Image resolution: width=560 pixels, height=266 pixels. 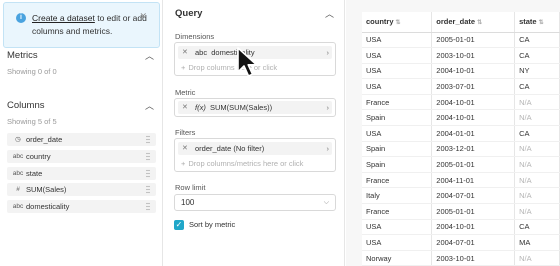 What do you see at coordinates (38, 156) in the screenshot?
I see `column-label: country` at bounding box center [38, 156].